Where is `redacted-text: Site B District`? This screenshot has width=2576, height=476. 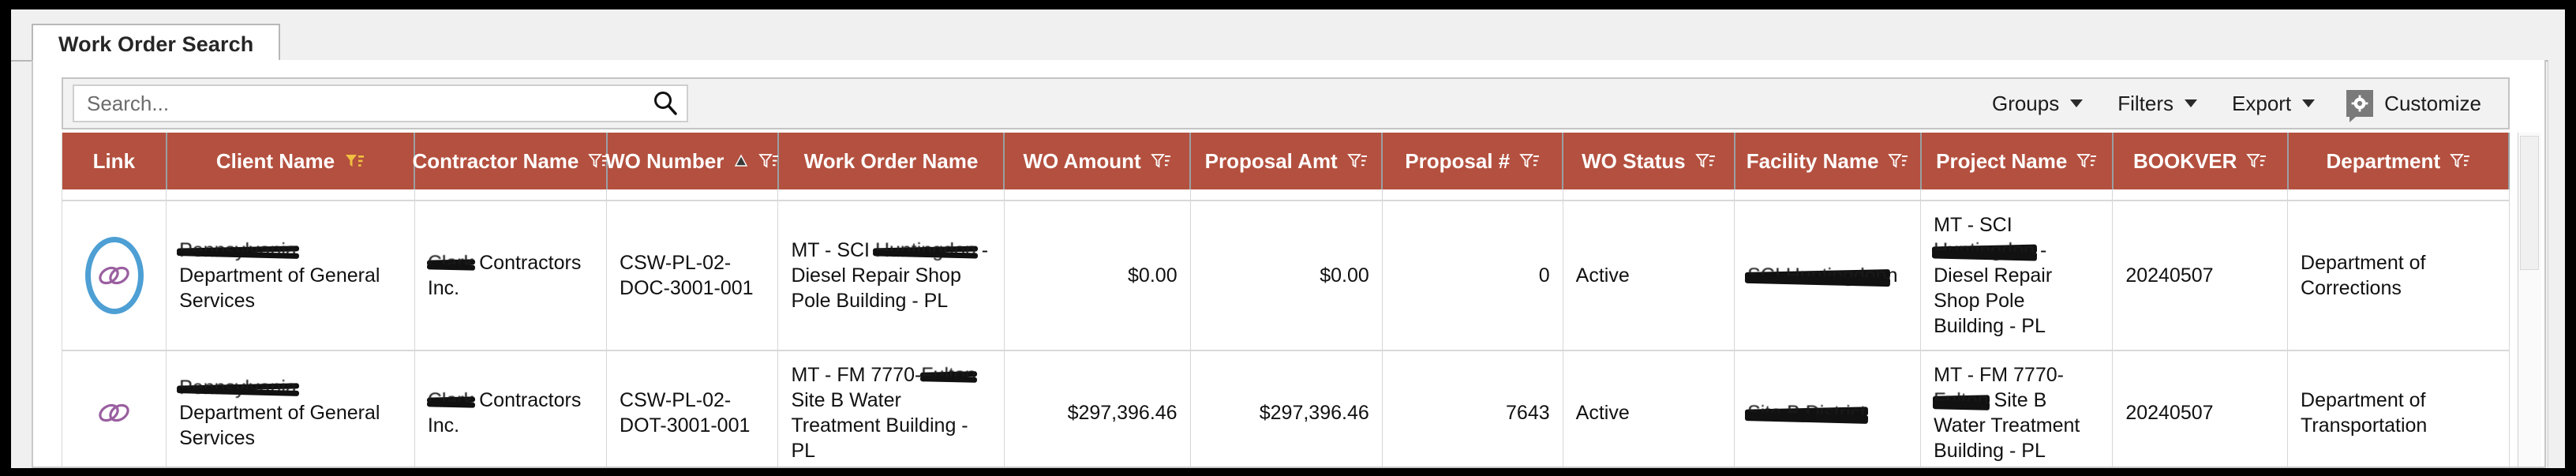
redacted-text: Site B District is located at coordinates (1806, 413).